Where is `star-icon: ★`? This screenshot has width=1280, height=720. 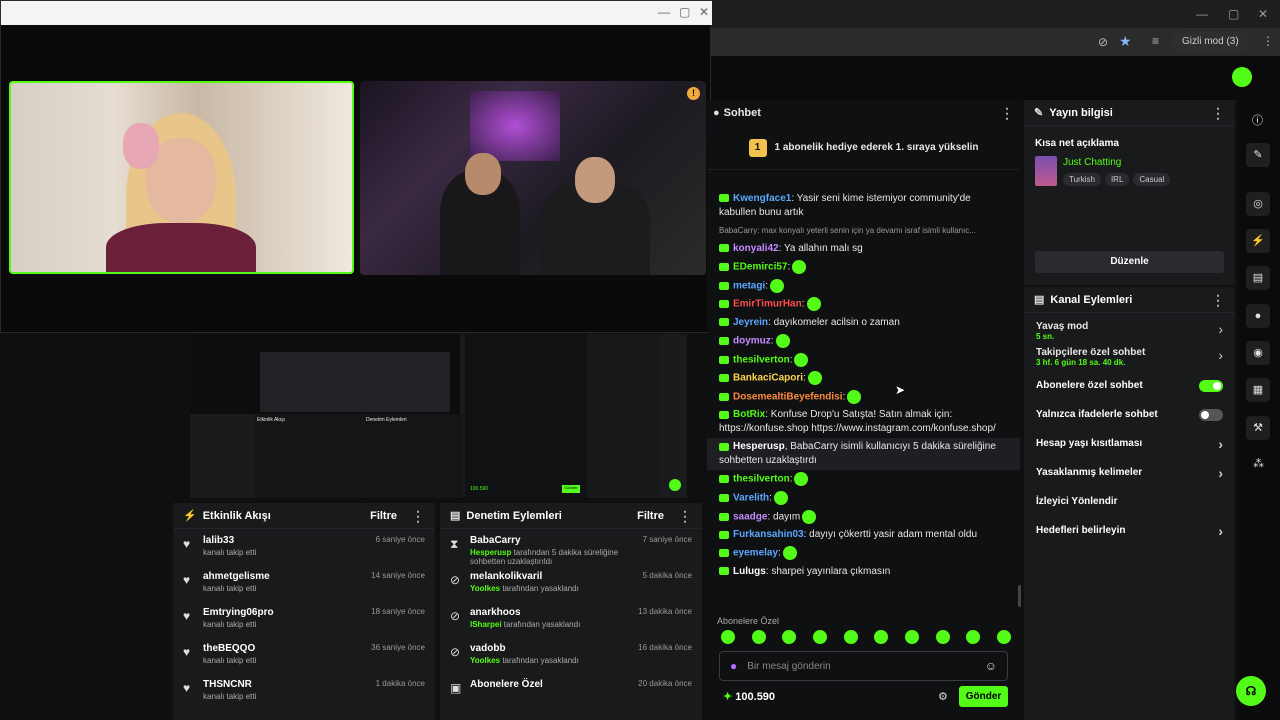 star-icon: ★ is located at coordinates (1125, 41).